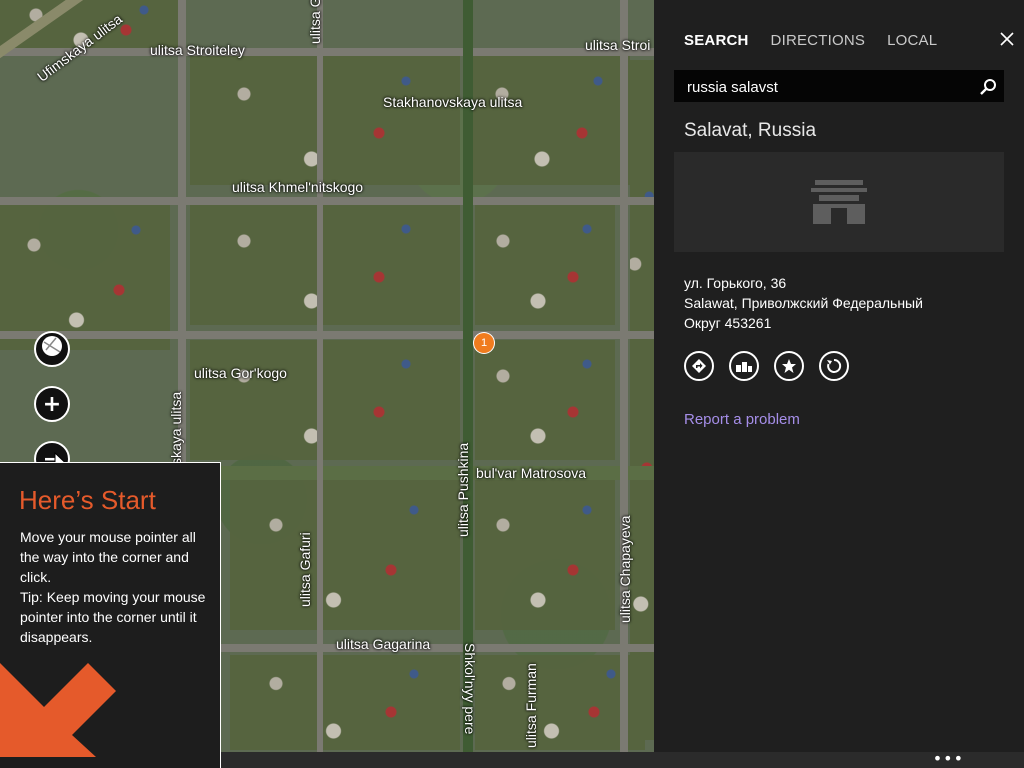 The image size is (1024, 768). Describe the element at coordinates (298, 187) in the screenshot. I see `map-label-khmelnitskogo: ulitsa Khmel'nitskogo` at that location.